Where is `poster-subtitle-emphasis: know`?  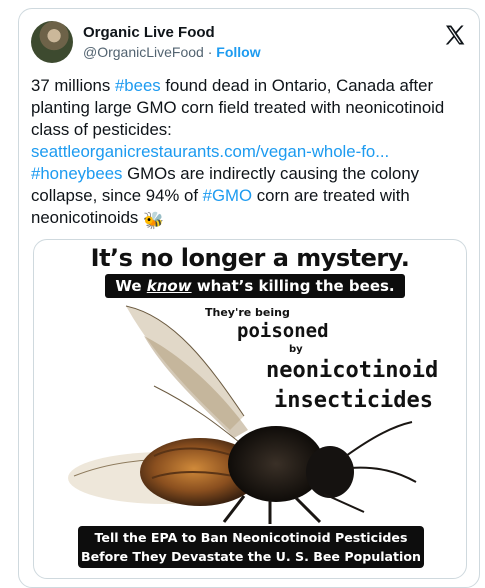
poster-subtitle-emphasis: know is located at coordinates (169, 286).